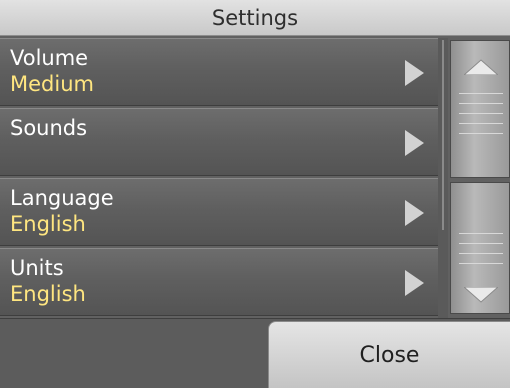 The width and height of the screenshot is (510, 388). What do you see at coordinates (443, 135) in the screenshot?
I see `scroll-position-indicator` at bounding box center [443, 135].